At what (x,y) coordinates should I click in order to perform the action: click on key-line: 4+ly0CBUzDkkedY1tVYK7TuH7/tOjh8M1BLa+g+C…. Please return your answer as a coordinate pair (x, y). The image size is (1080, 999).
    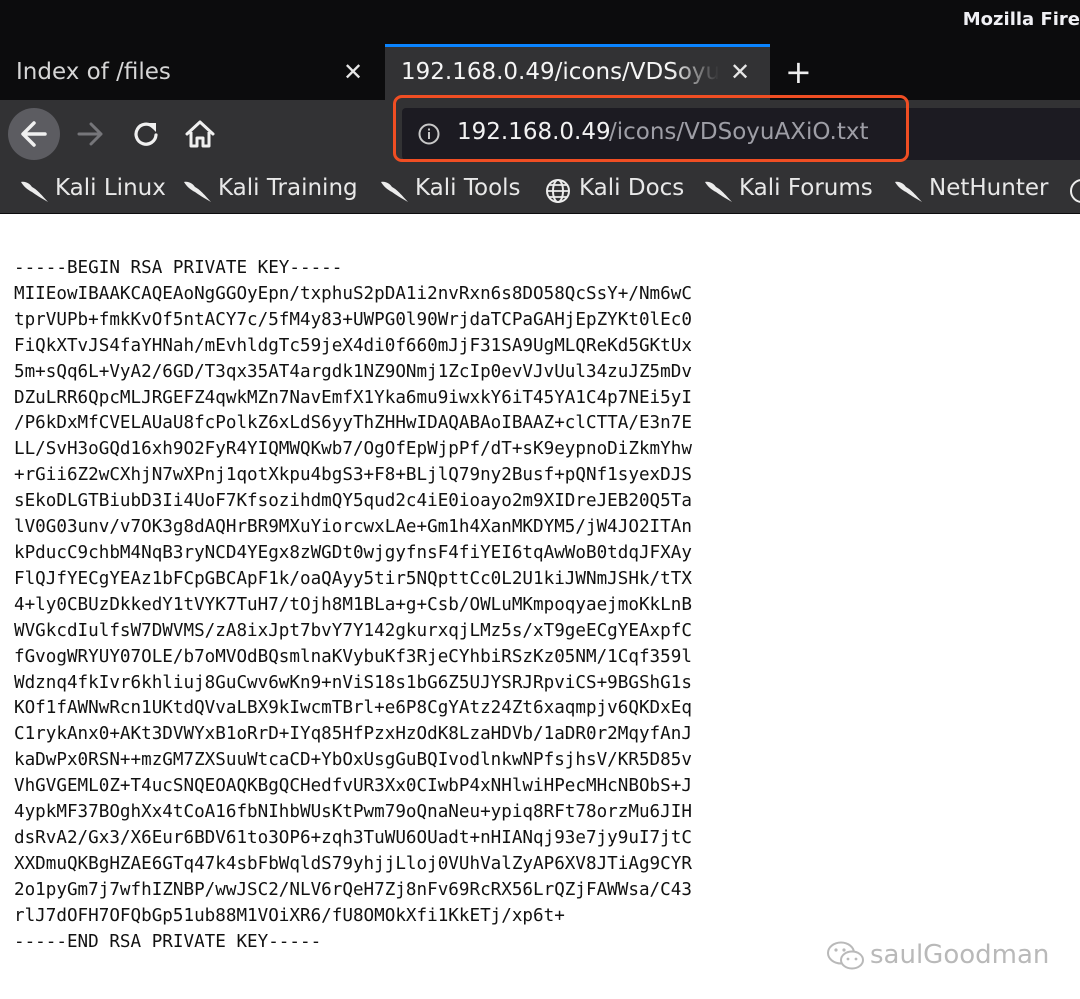
    Looking at the image, I should click on (353, 604).